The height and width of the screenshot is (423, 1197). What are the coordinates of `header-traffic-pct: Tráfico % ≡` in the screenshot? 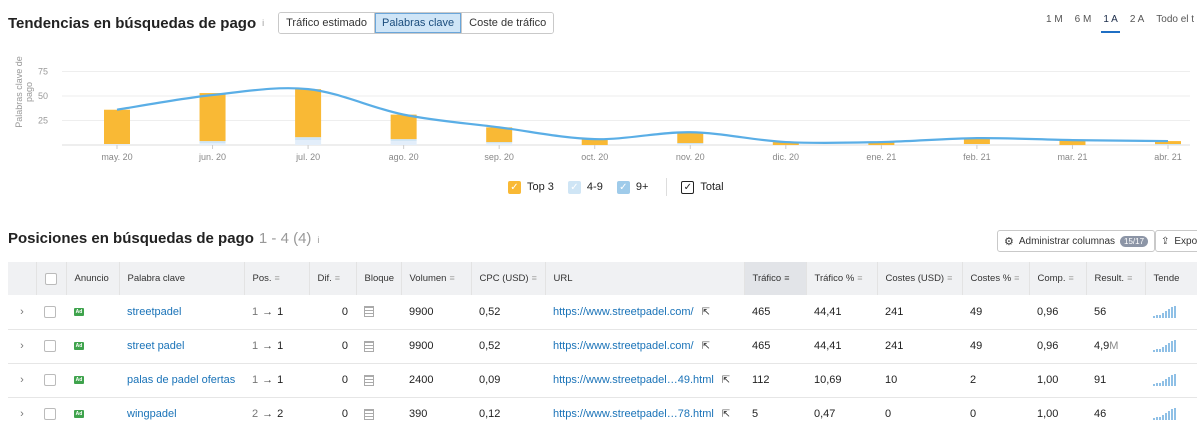 It's located at (842, 278).